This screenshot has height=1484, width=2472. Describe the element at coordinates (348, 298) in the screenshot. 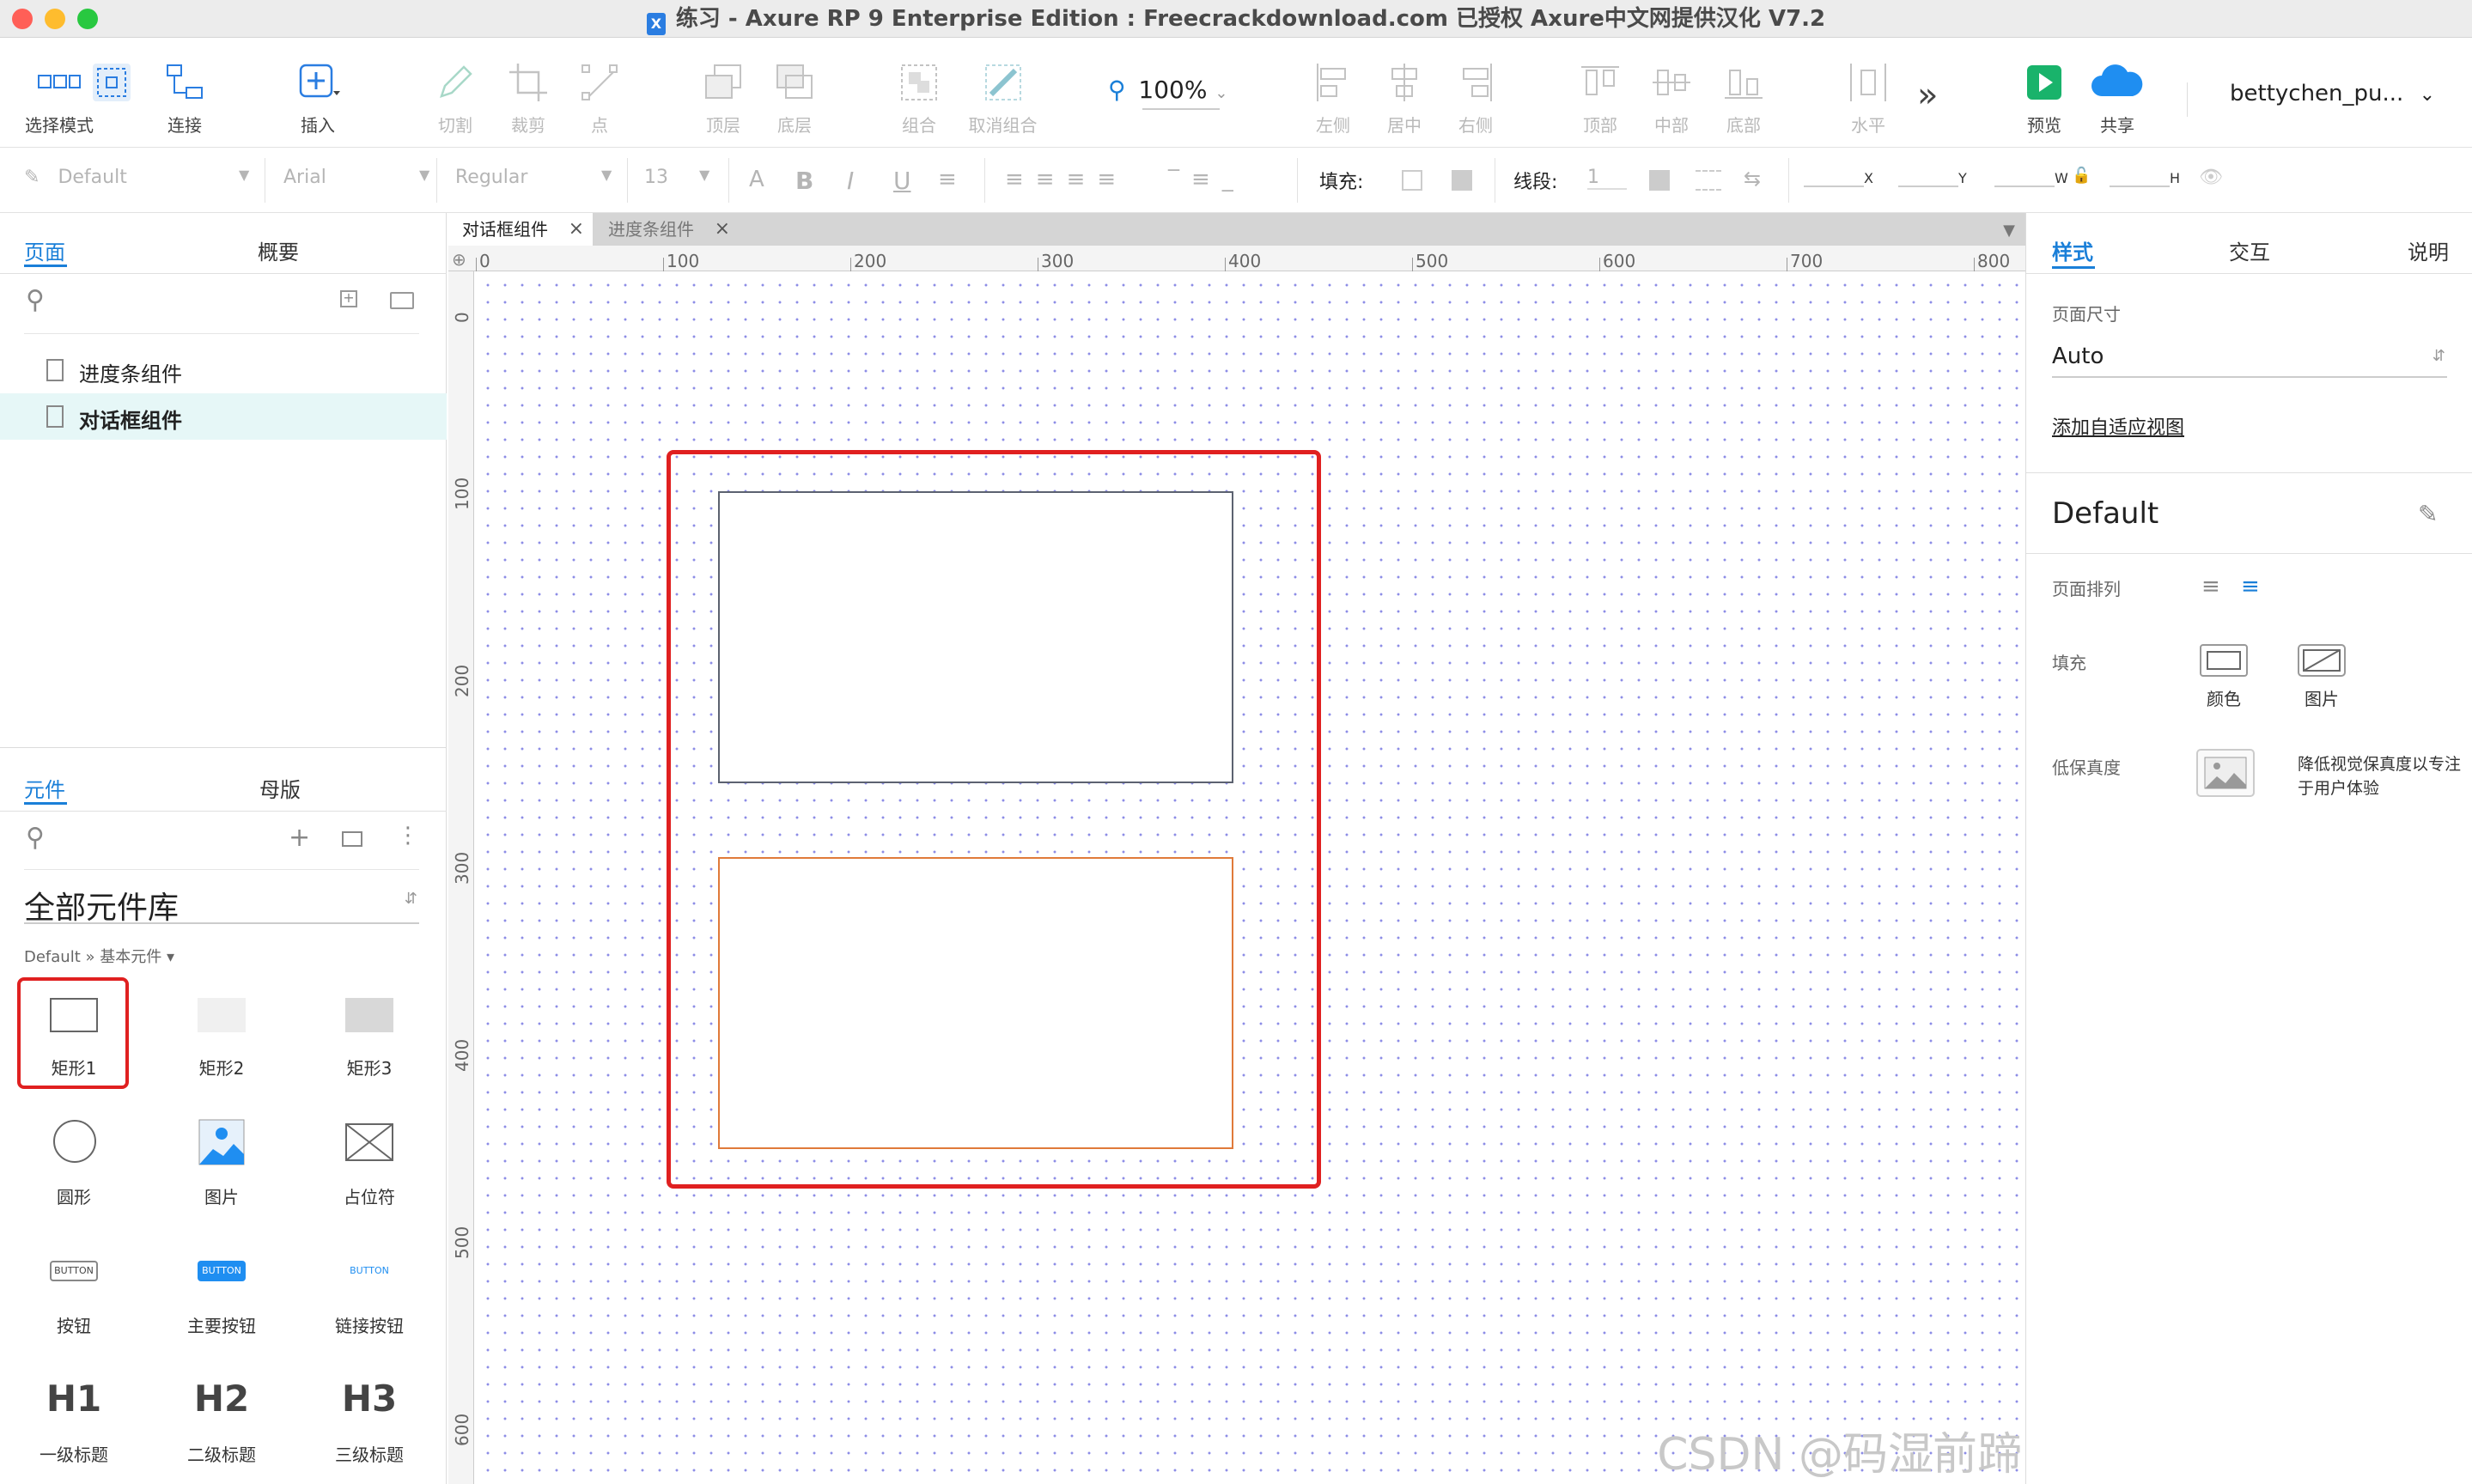

I see `add-page-icon: +` at that location.